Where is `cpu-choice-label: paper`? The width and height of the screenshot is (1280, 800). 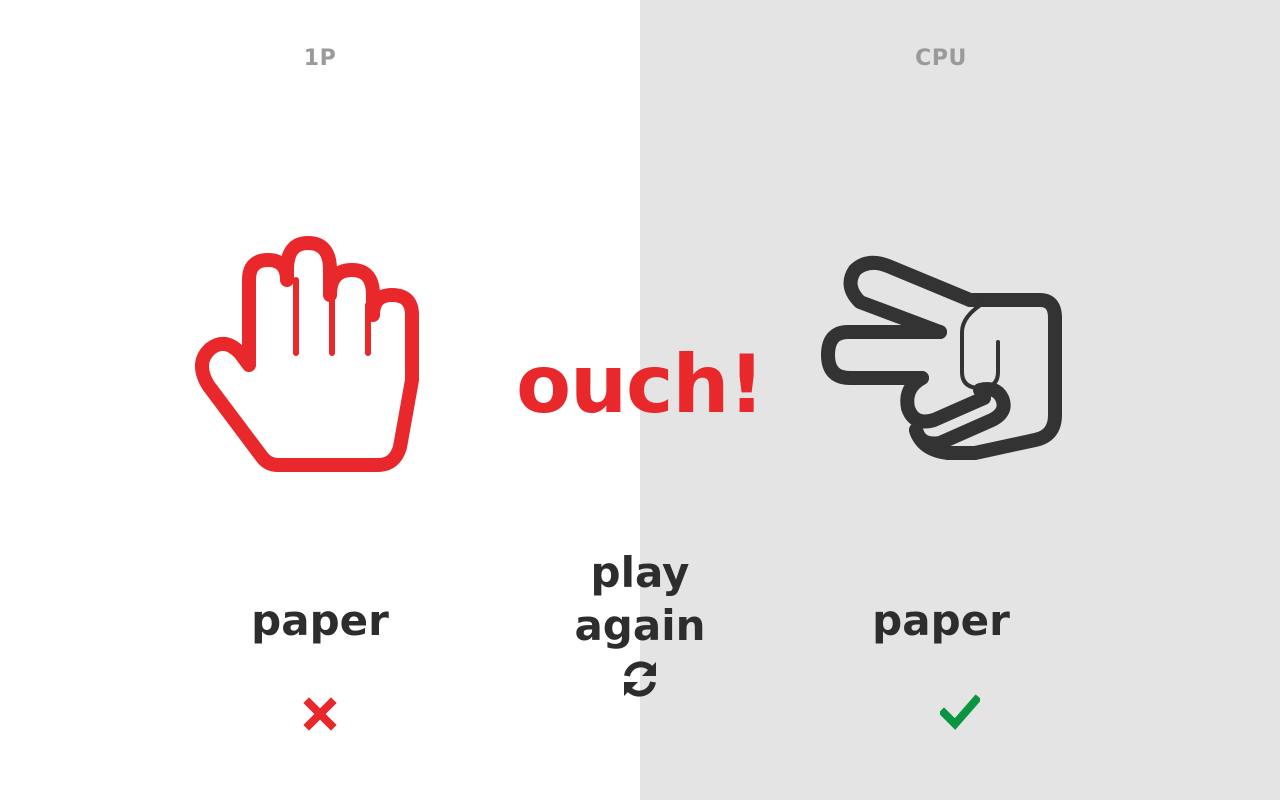
cpu-choice-label: paper is located at coordinates (941, 620).